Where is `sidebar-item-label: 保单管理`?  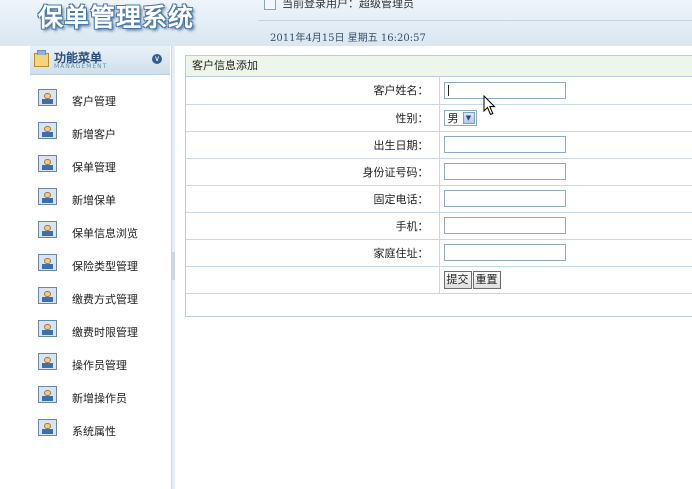
sidebar-item-label: 保单管理 is located at coordinates (94, 167).